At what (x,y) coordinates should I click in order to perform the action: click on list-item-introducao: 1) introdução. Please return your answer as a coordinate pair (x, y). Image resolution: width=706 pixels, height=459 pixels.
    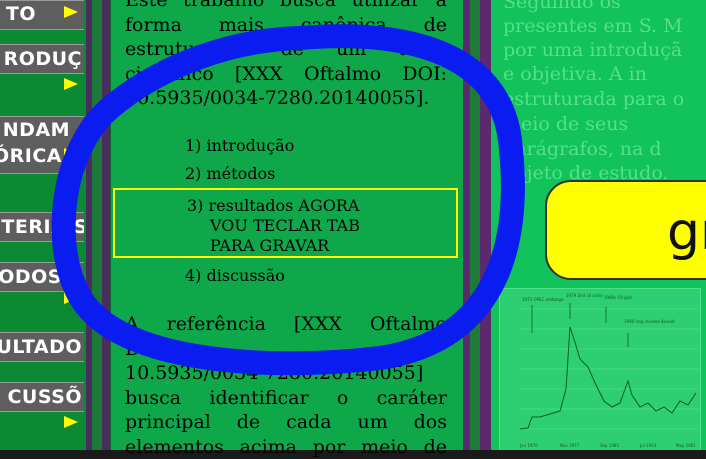
    Looking at the image, I should click on (239, 145).